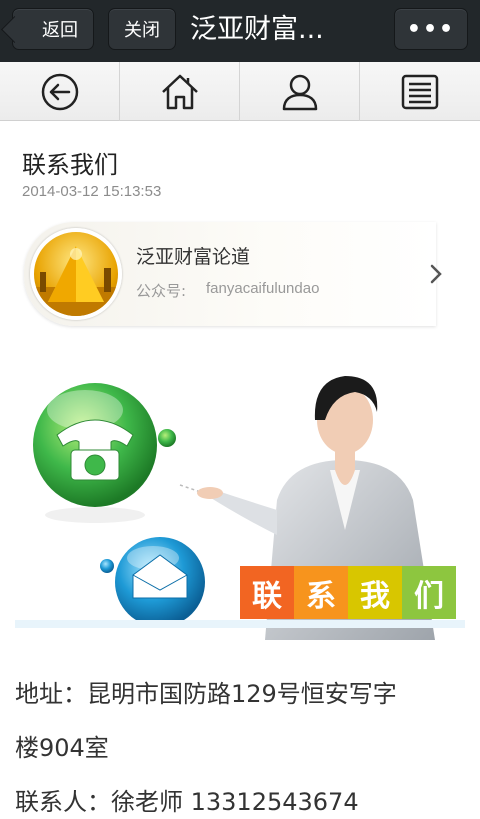 The height and width of the screenshot is (819, 480). I want to click on more-icon: •••, so click(431, 29).